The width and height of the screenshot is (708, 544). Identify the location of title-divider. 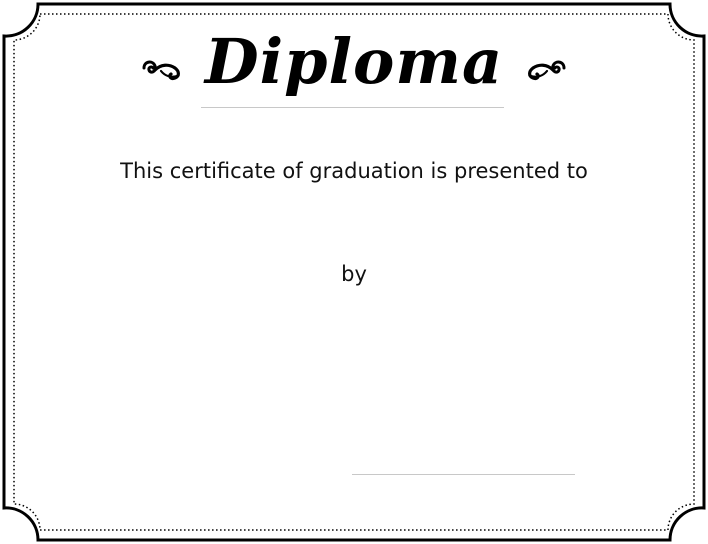
(352, 107).